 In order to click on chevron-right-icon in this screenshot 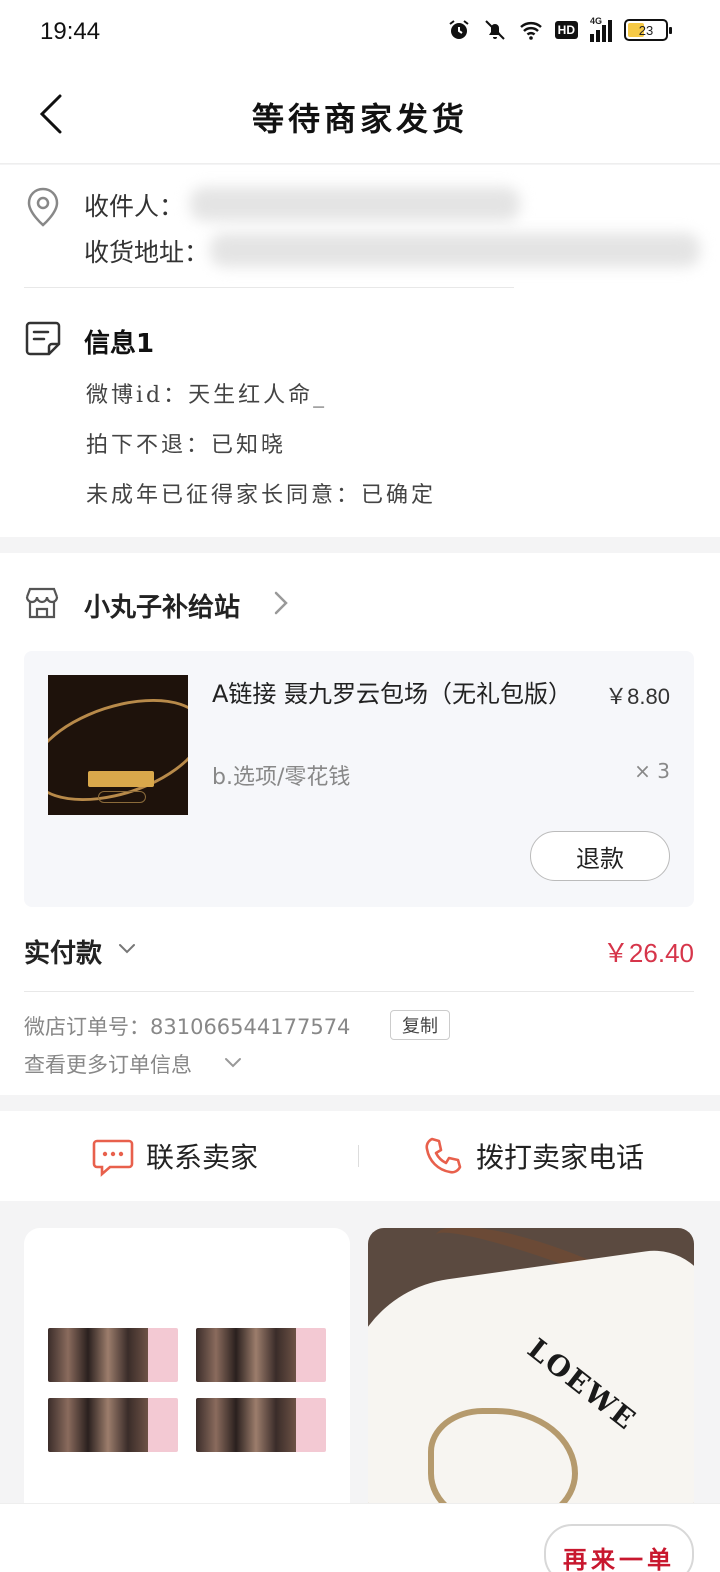, I will do `click(280, 603)`.